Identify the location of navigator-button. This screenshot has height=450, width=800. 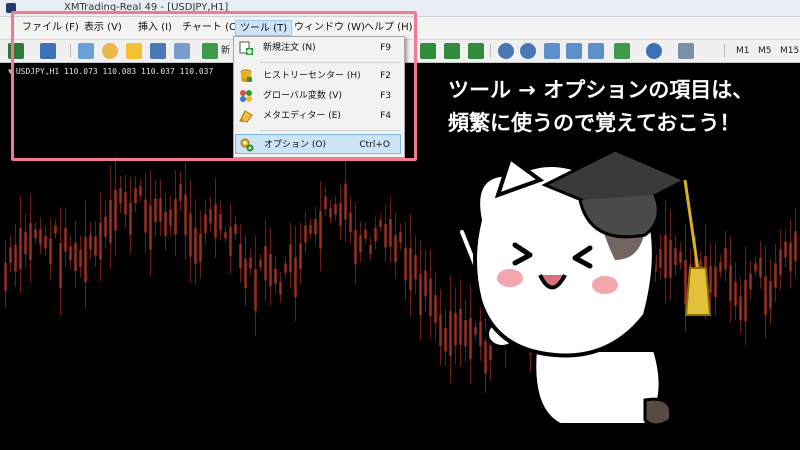
(134, 51).